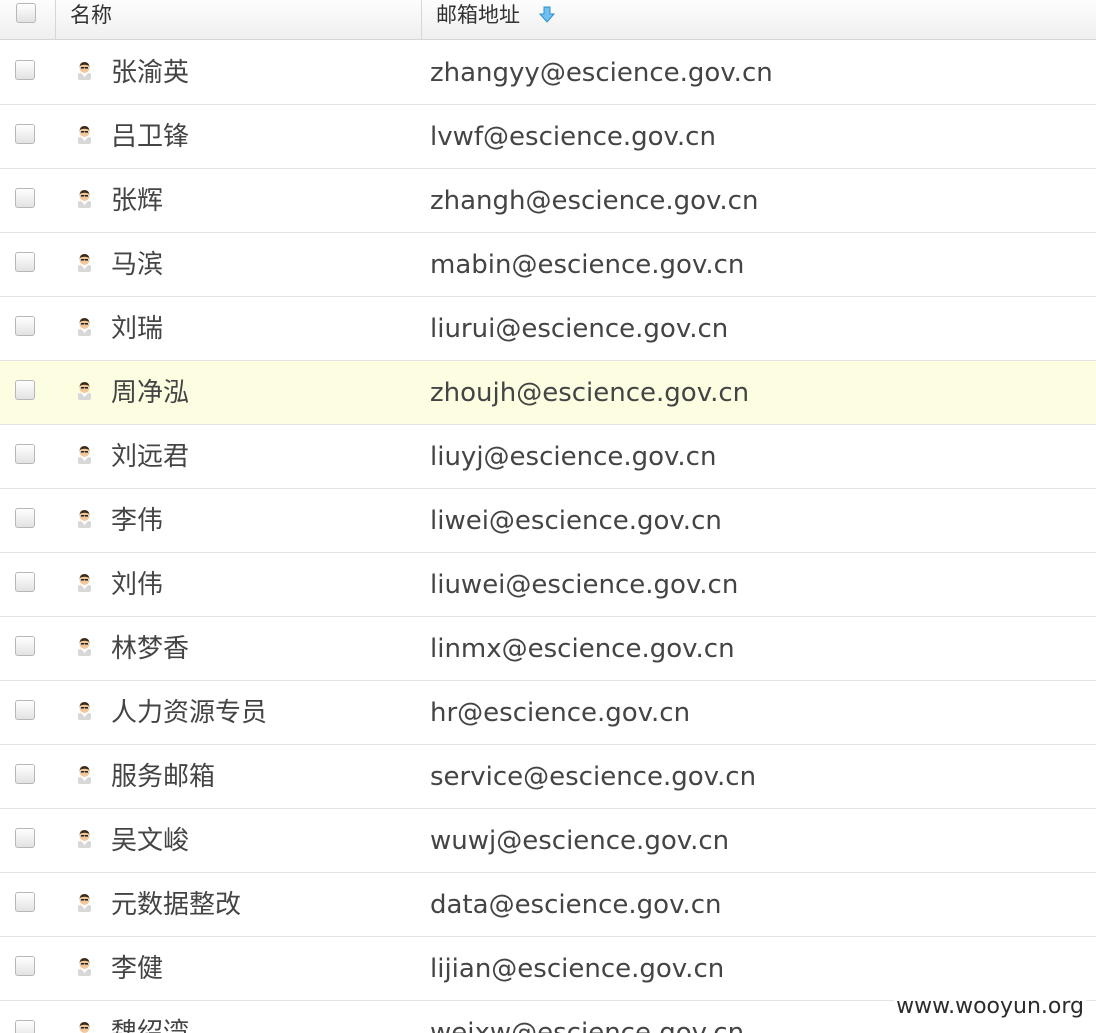  I want to click on table-row: 刘远君 liuyj@escience.gov.cn, so click(548, 457).